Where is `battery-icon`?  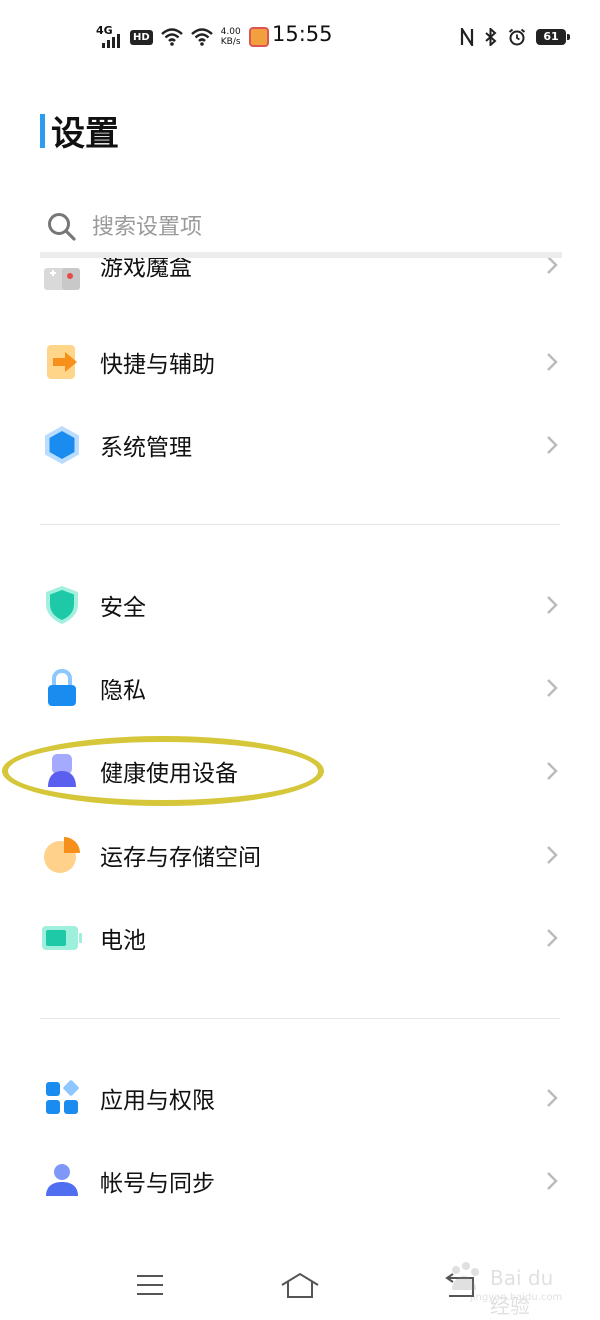
battery-icon is located at coordinates (62, 938).